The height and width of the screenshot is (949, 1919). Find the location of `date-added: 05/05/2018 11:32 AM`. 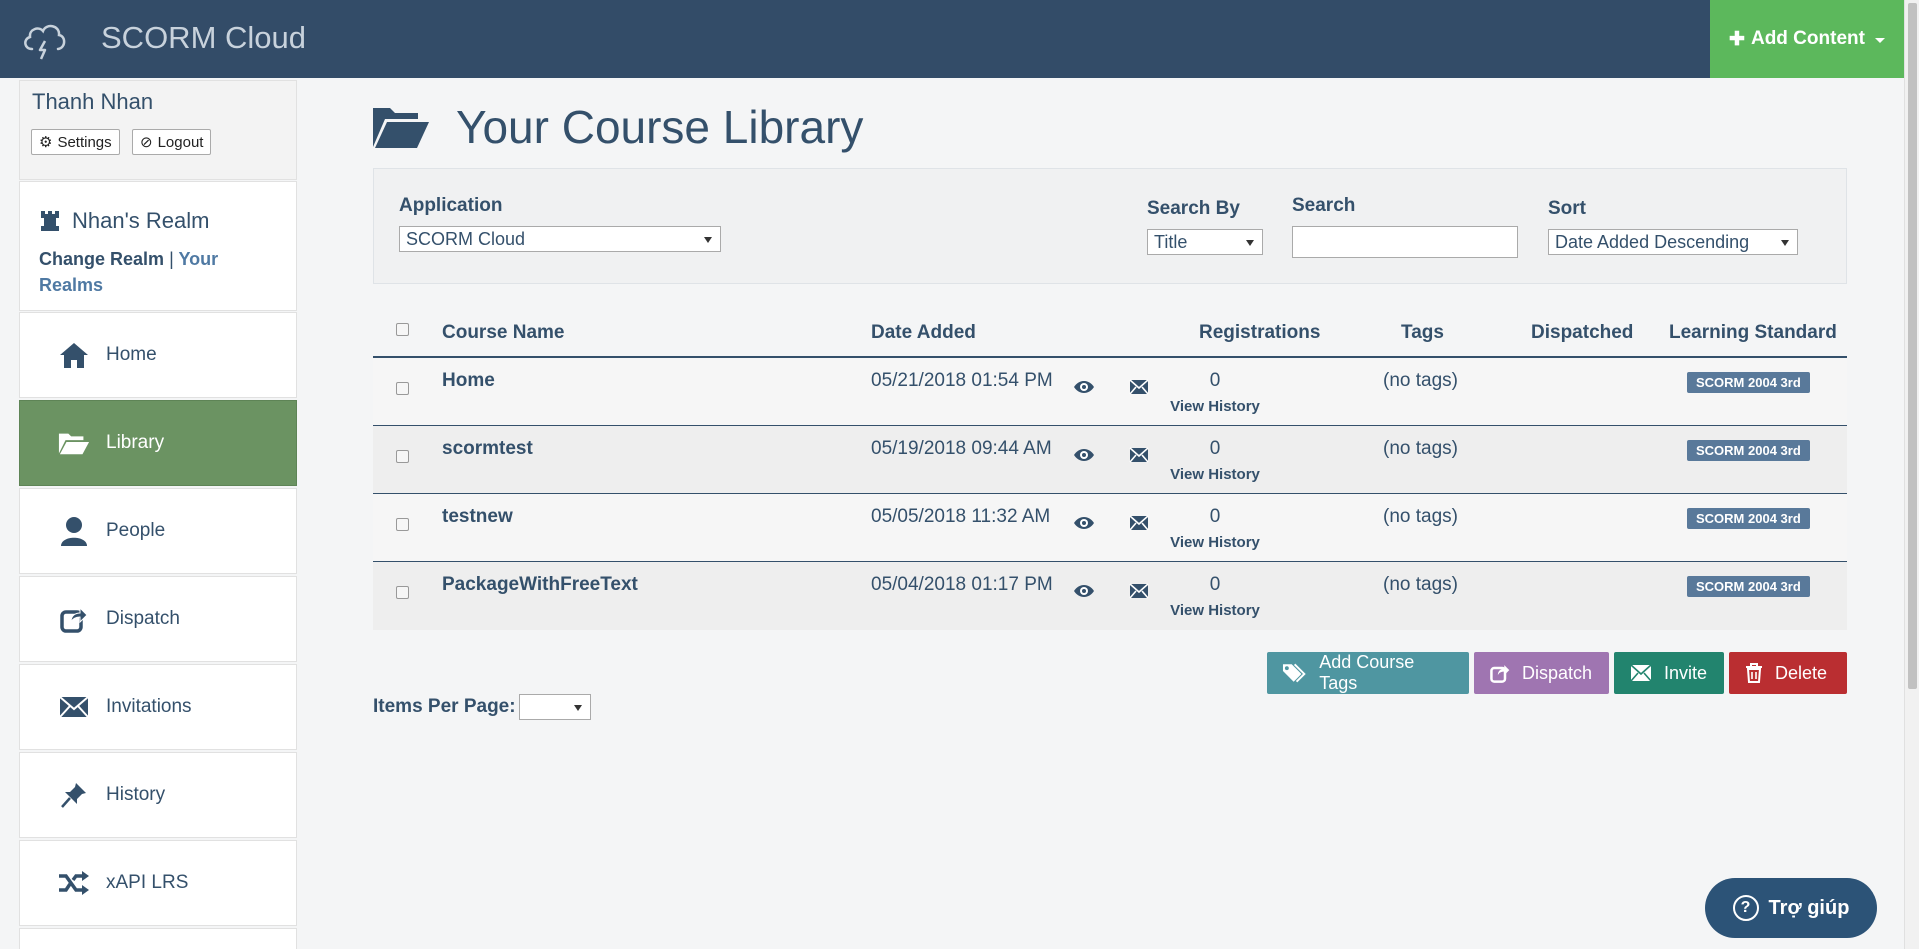

date-added: 05/05/2018 11:32 AM is located at coordinates (961, 516).